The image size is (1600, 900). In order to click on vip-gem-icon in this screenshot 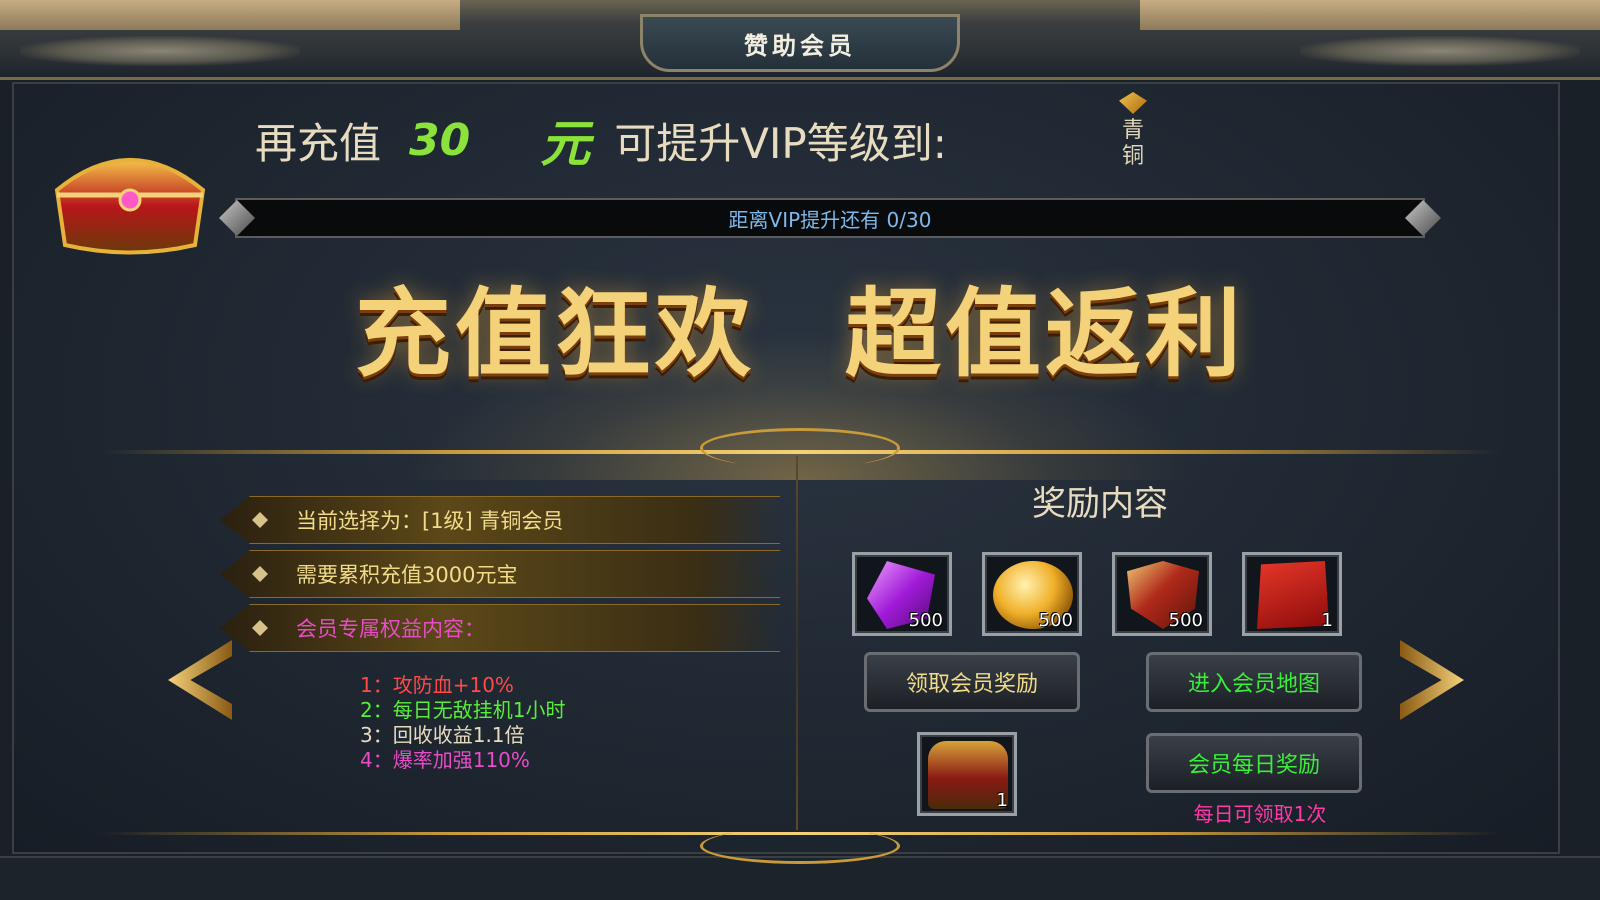, I will do `click(1133, 103)`.